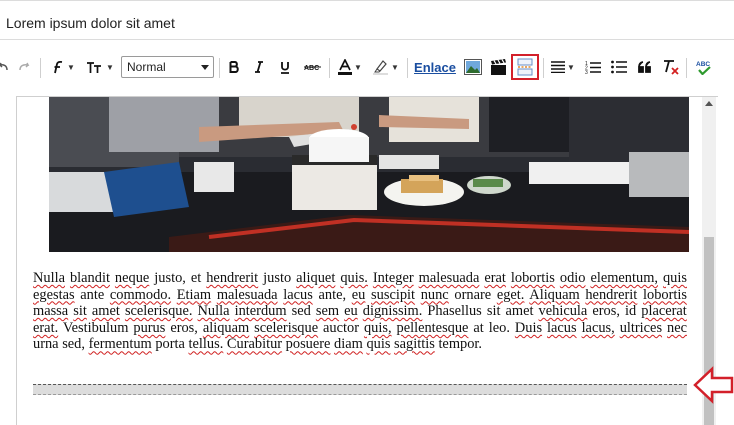 Image resolution: width=734 pixels, height=425 pixels. What do you see at coordinates (354, 278) in the screenshot?
I see `paragraph-word: quis.` at bounding box center [354, 278].